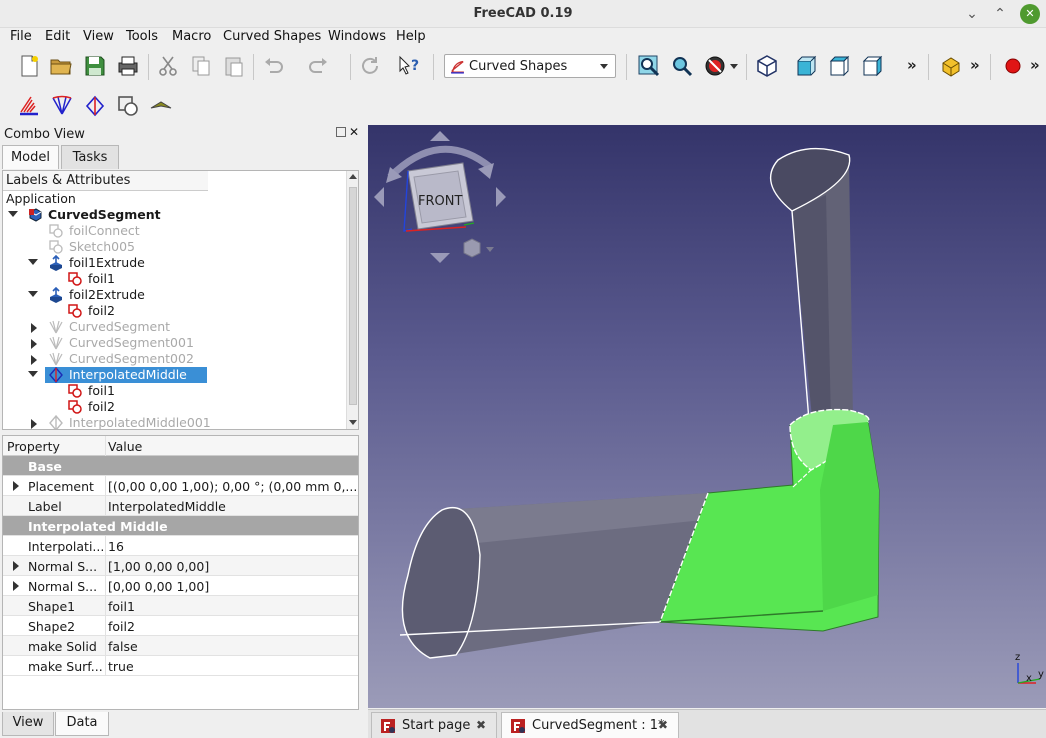 The height and width of the screenshot is (738, 1046). I want to click on tree-item-curvedsegment002: CurvedSegment002, so click(173, 359).